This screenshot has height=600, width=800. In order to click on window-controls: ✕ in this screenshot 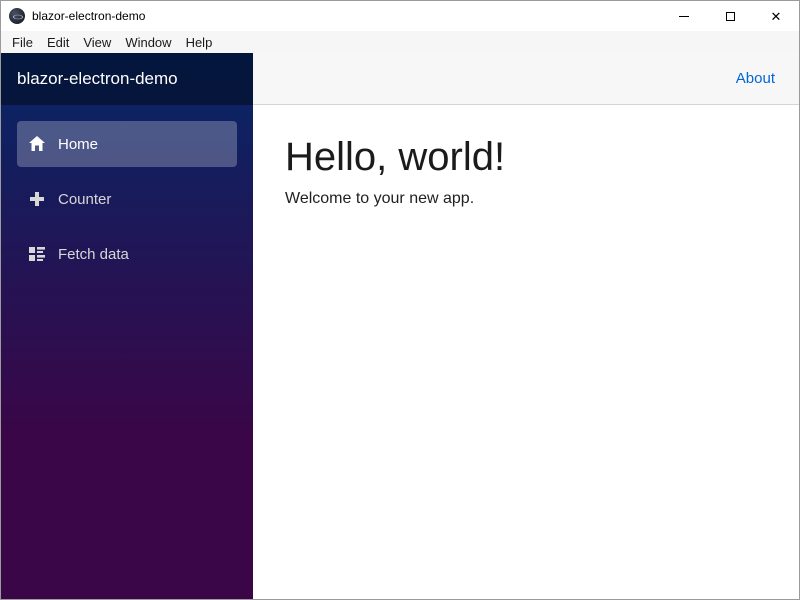, I will do `click(730, 16)`.